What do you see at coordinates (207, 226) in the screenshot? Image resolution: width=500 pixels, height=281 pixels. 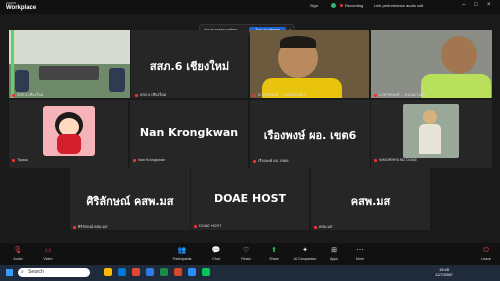 I see `participant-name: DOAE HOST` at bounding box center [207, 226].